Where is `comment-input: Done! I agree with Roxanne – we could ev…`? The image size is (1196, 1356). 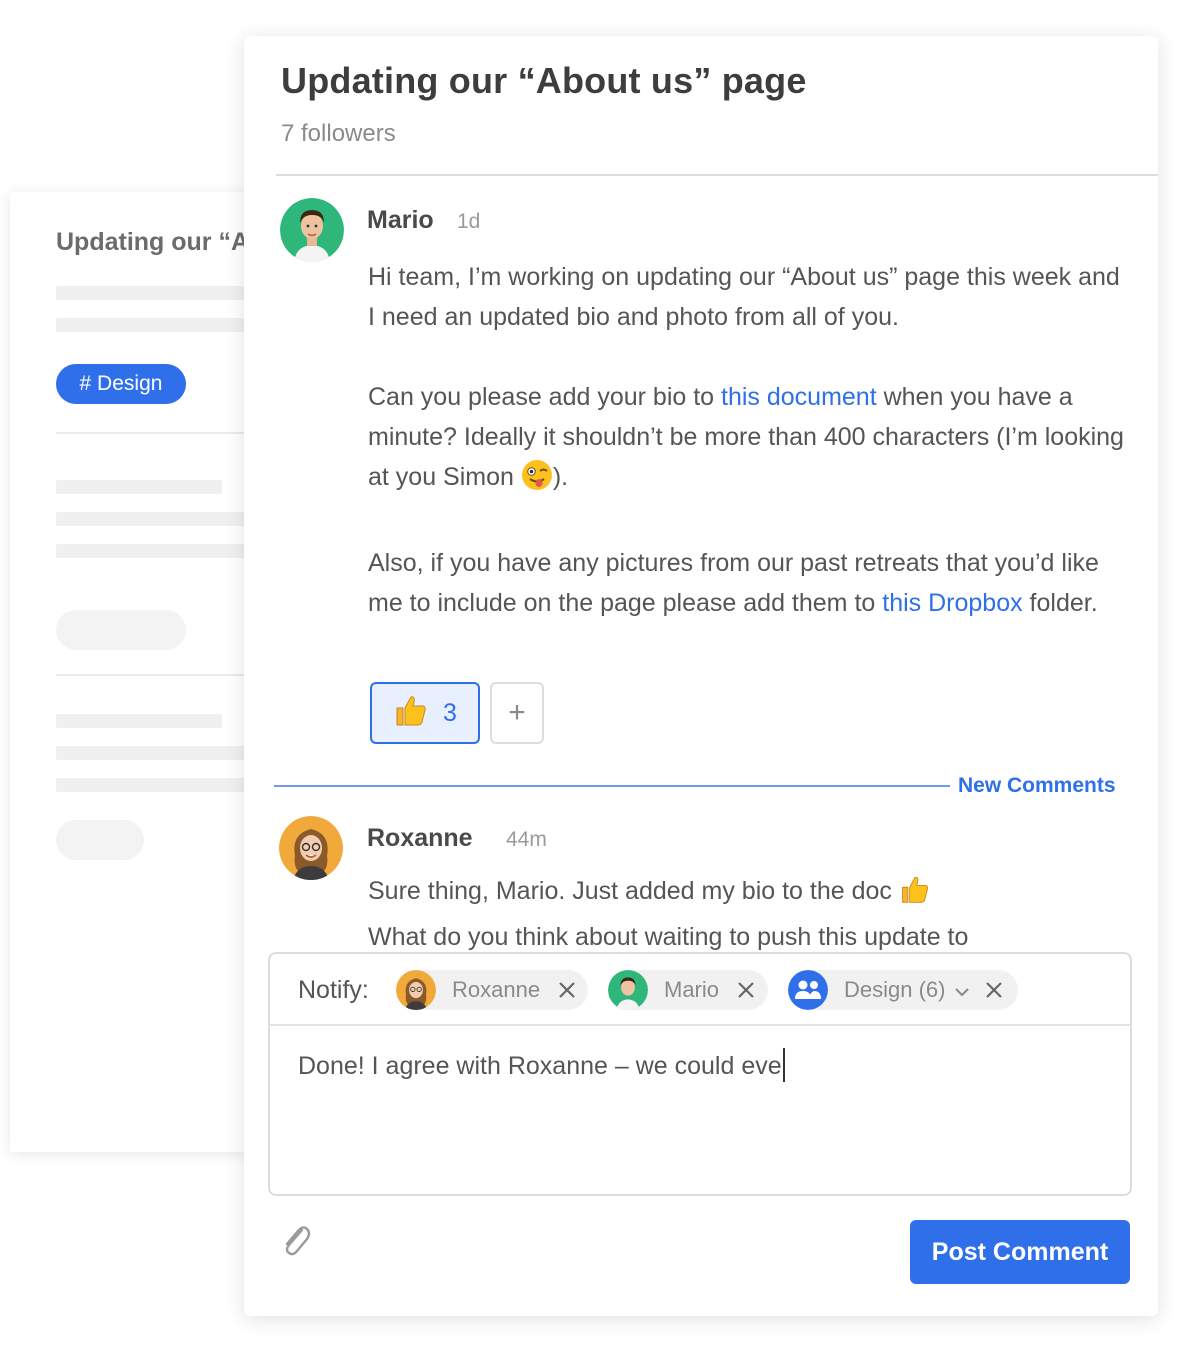
comment-input: Done! I agree with Roxanne – we could ev… is located at coordinates (541, 1065).